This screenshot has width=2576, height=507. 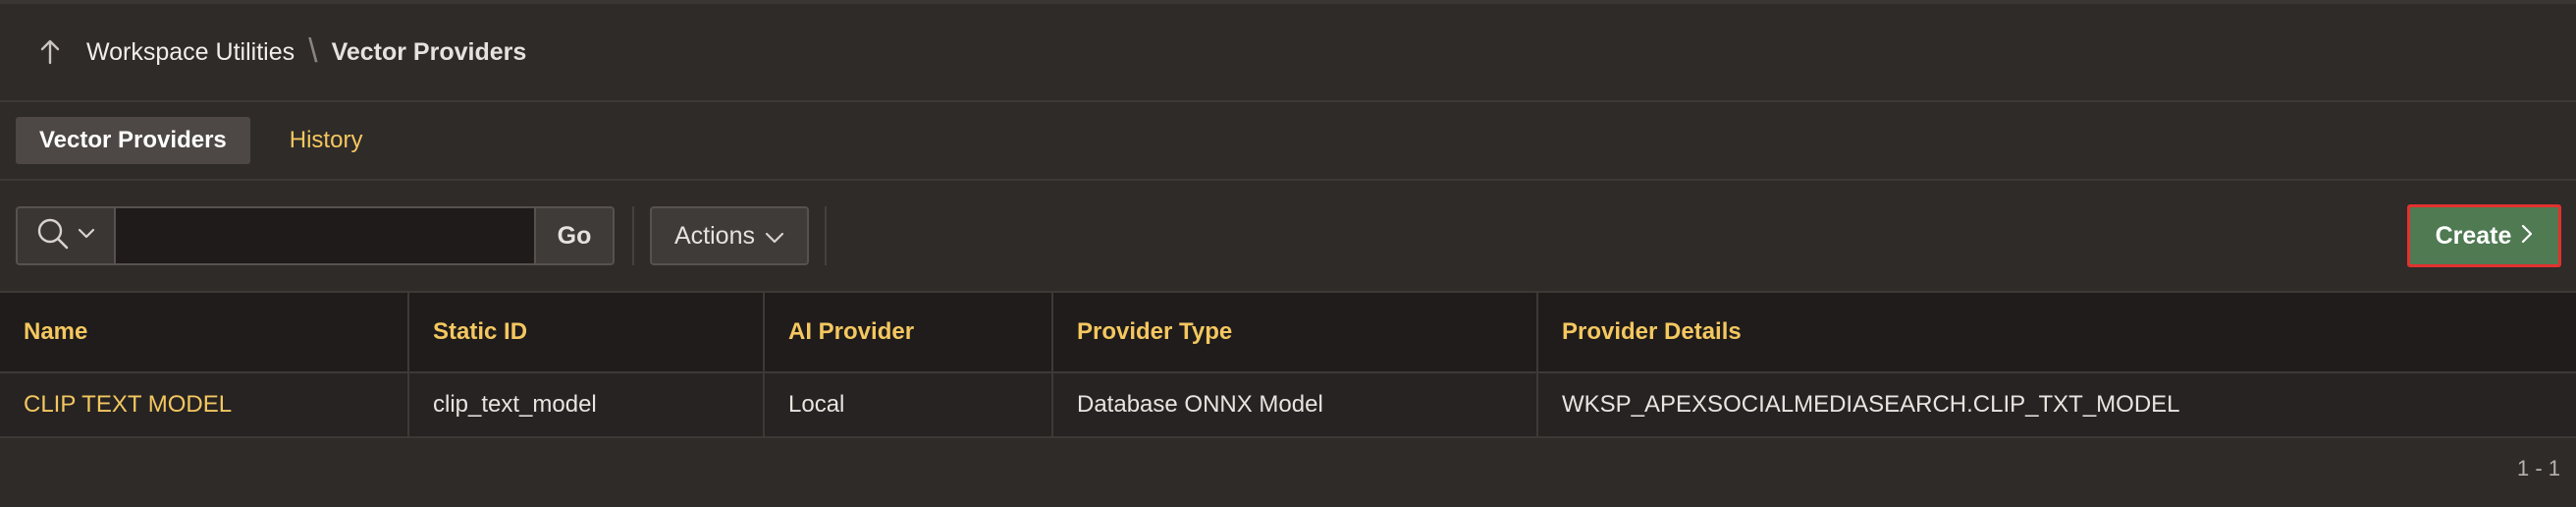 What do you see at coordinates (586, 332) in the screenshot?
I see `column-header-static-id: Static ID` at bounding box center [586, 332].